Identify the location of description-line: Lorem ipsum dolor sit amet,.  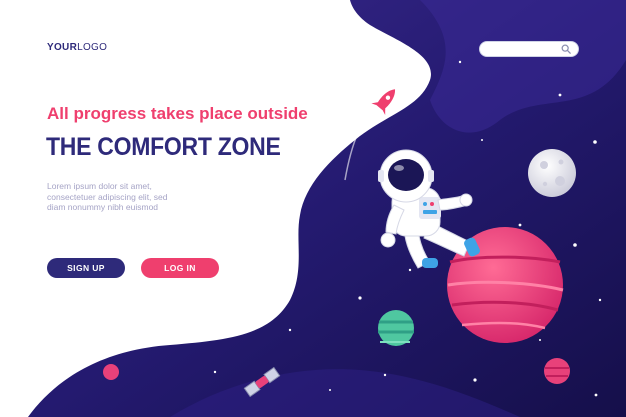
(99, 186).